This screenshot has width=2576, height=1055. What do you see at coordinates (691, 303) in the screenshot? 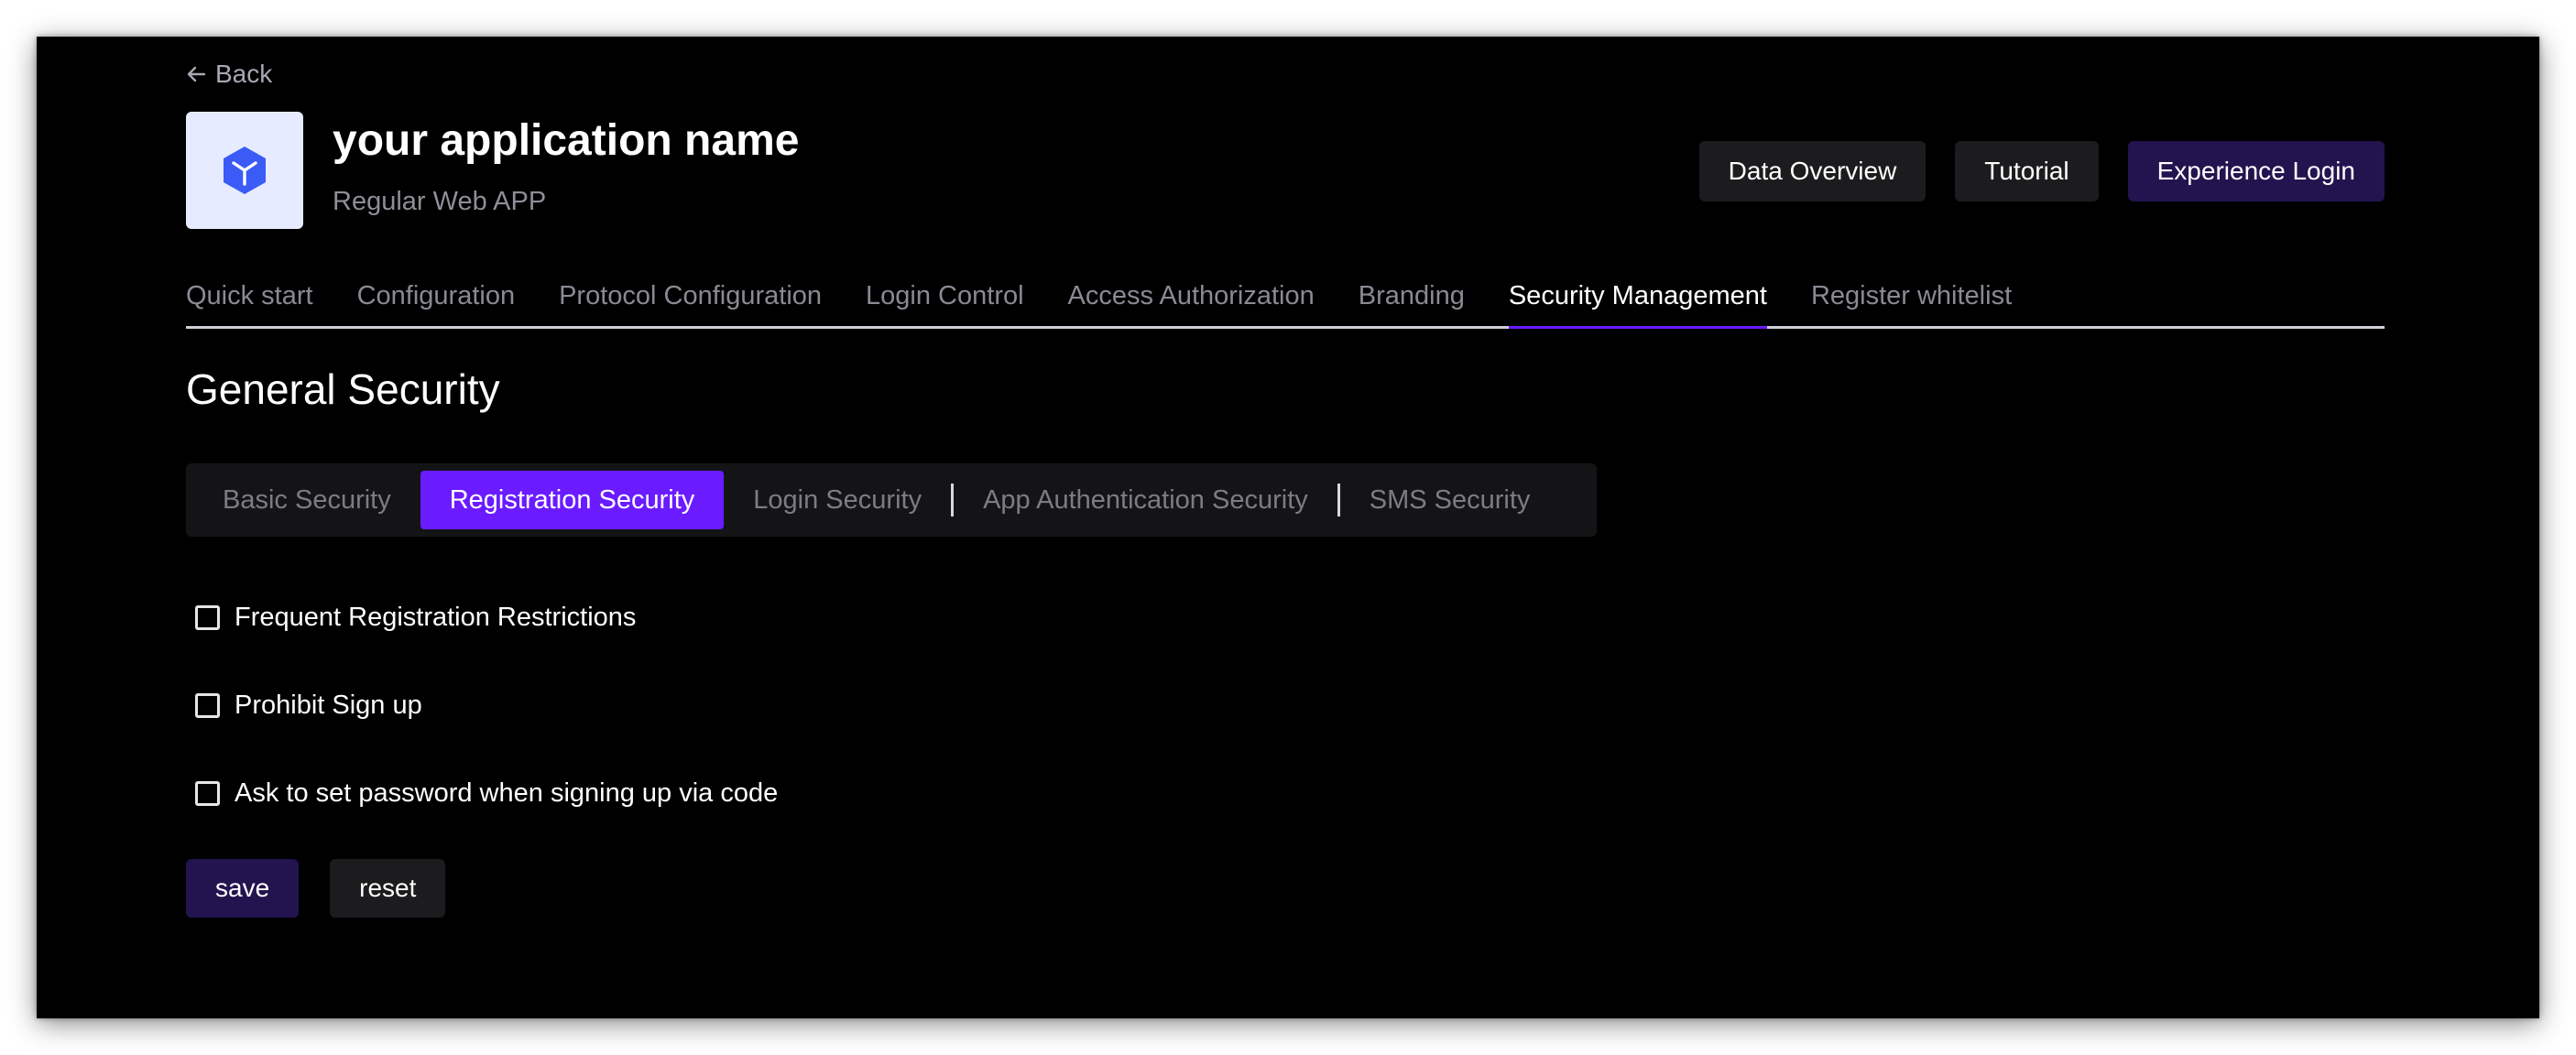
I see `tab-protocol-configuration: Protocol Configuration` at bounding box center [691, 303].